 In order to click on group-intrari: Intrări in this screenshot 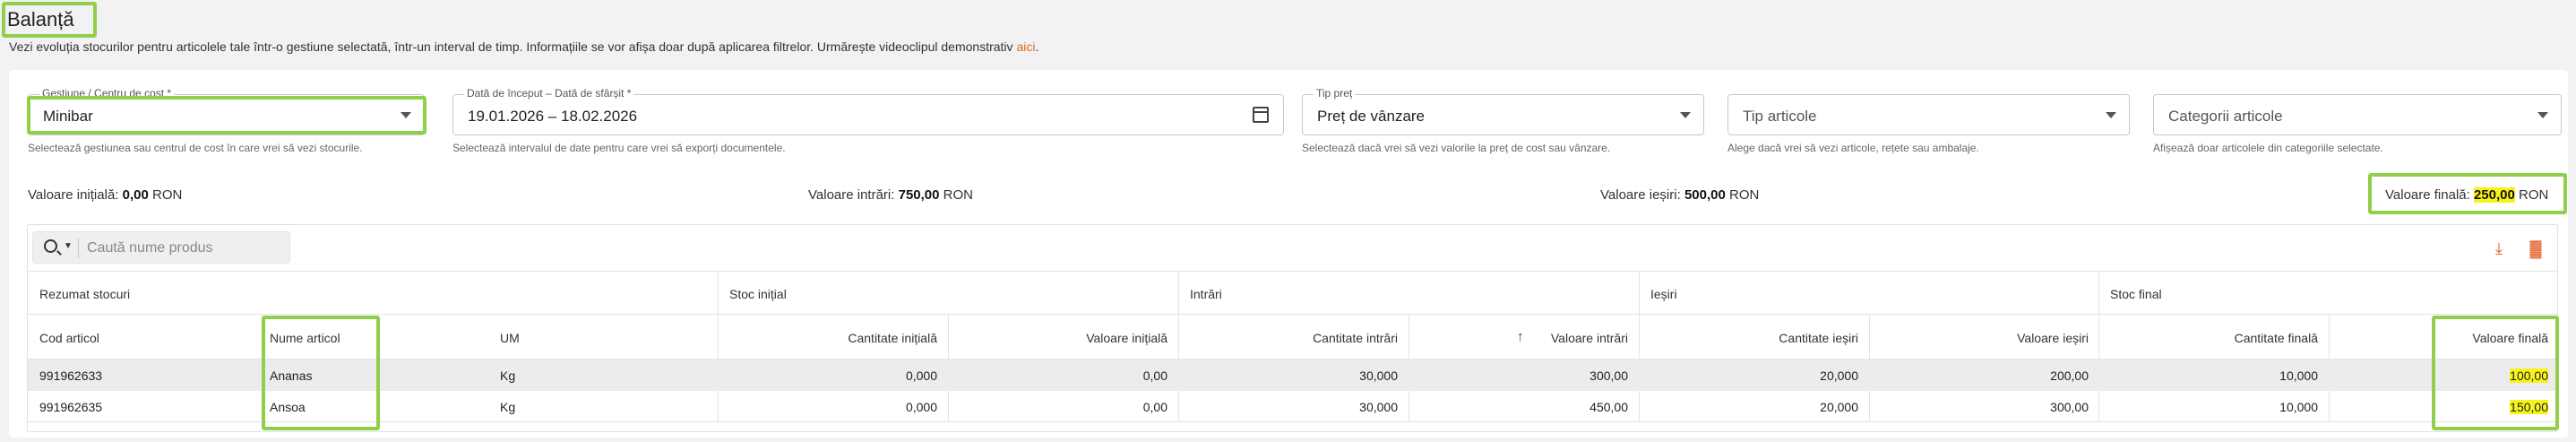, I will do `click(1206, 294)`.